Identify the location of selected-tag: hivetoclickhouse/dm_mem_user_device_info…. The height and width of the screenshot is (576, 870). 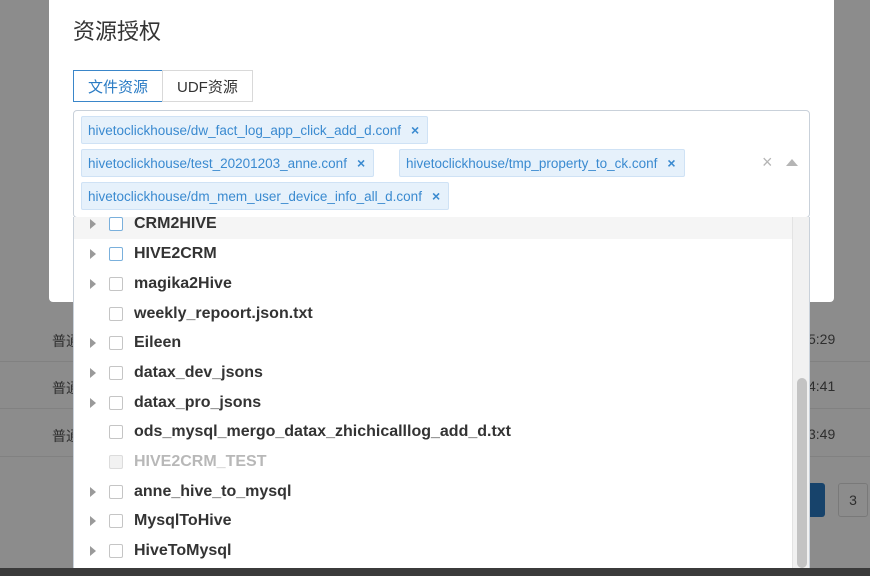
(265, 196).